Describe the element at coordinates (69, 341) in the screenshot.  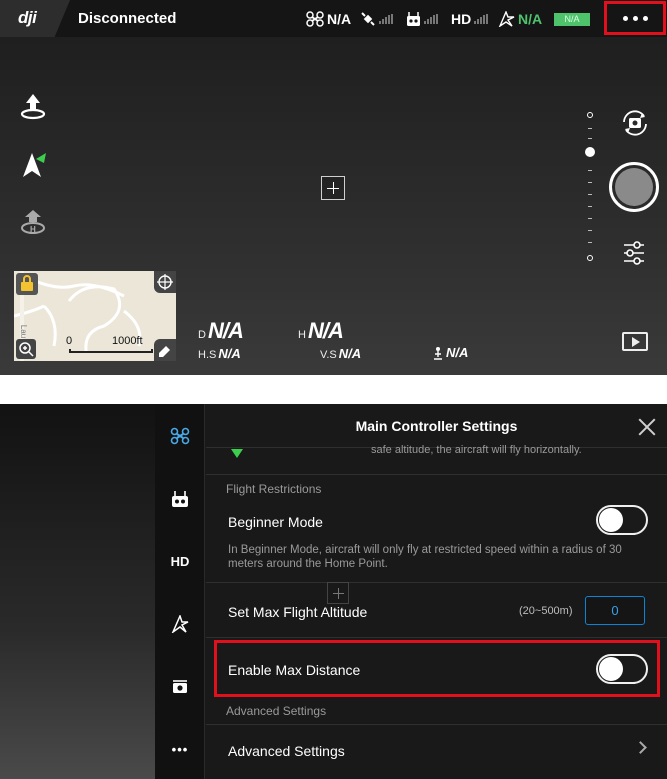
I see `scale-start-label: 0` at that location.